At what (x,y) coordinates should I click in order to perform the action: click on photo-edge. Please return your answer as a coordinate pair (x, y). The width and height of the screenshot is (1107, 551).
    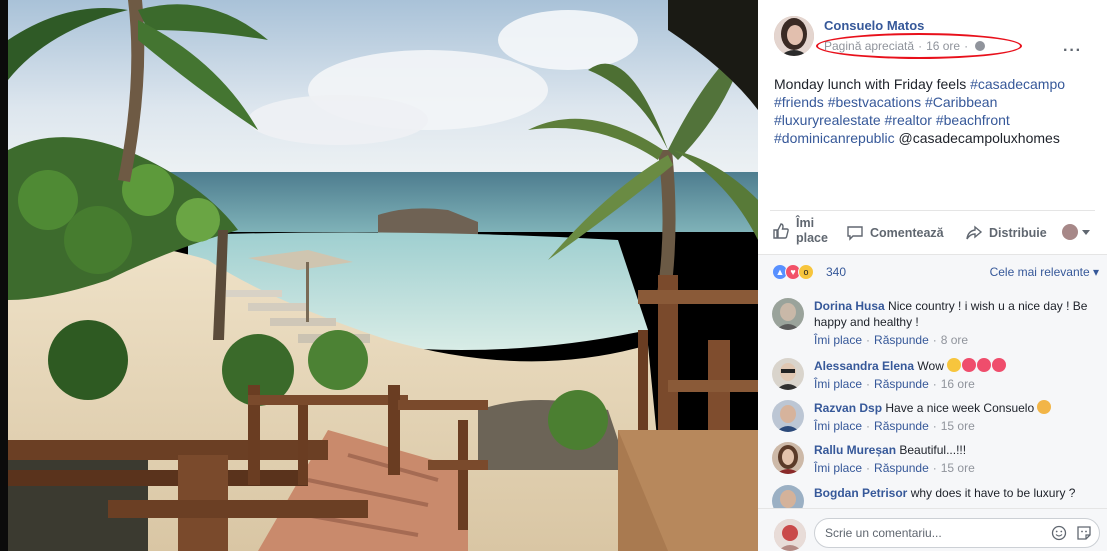
    Looking at the image, I should click on (4, 275).